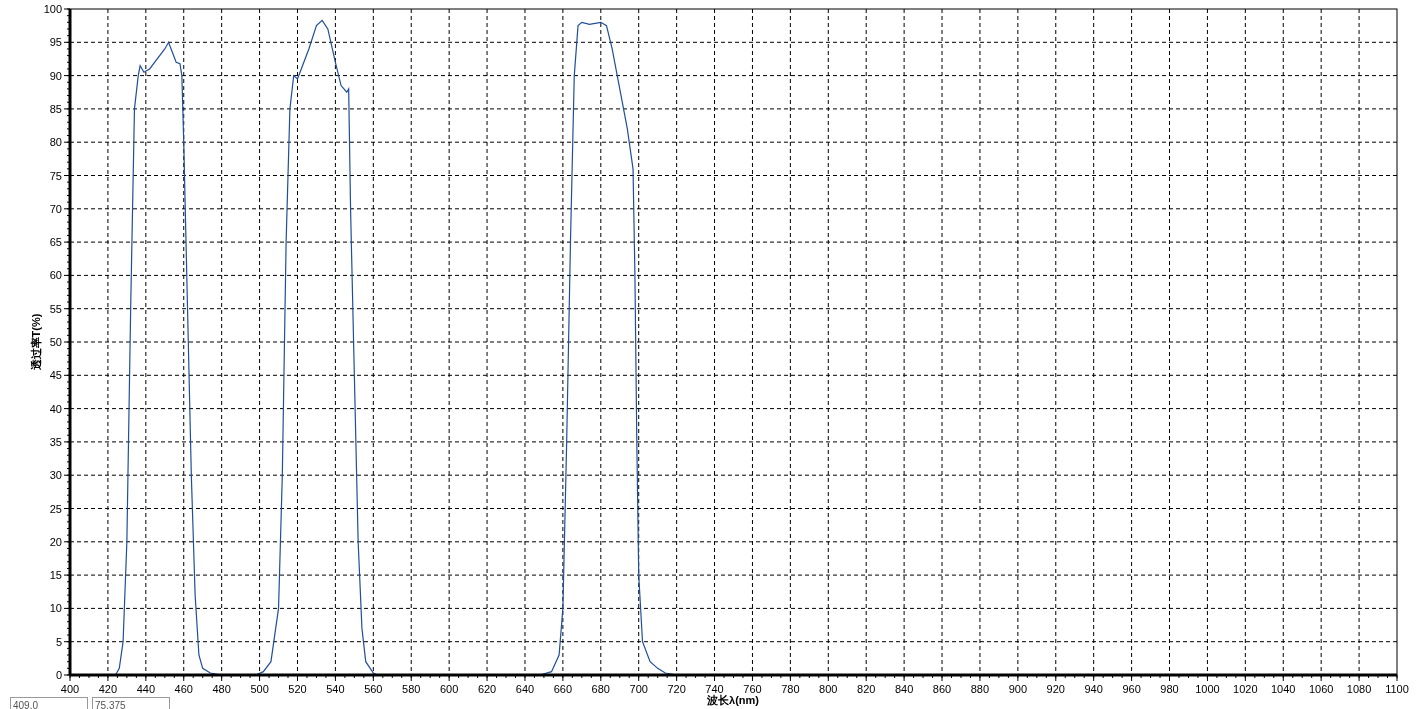 The width and height of the screenshot is (1425, 709). I want to click on tick-label: 500, so click(259, 689).